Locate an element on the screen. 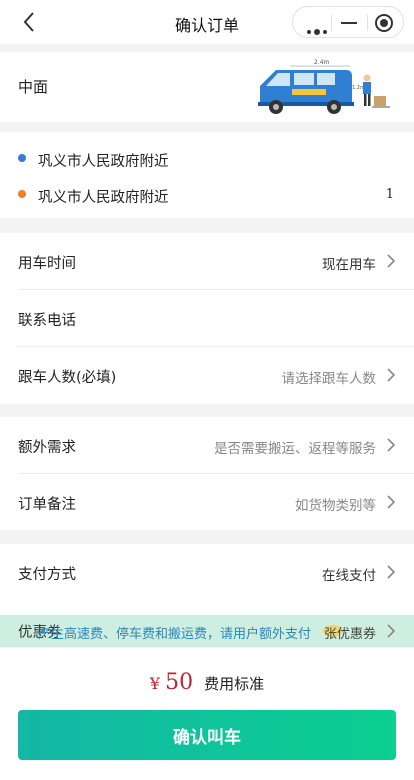 Image resolution: width=414 pixels, height=780 pixels. contact-phone-label: 联系电话 is located at coordinates (47, 321).